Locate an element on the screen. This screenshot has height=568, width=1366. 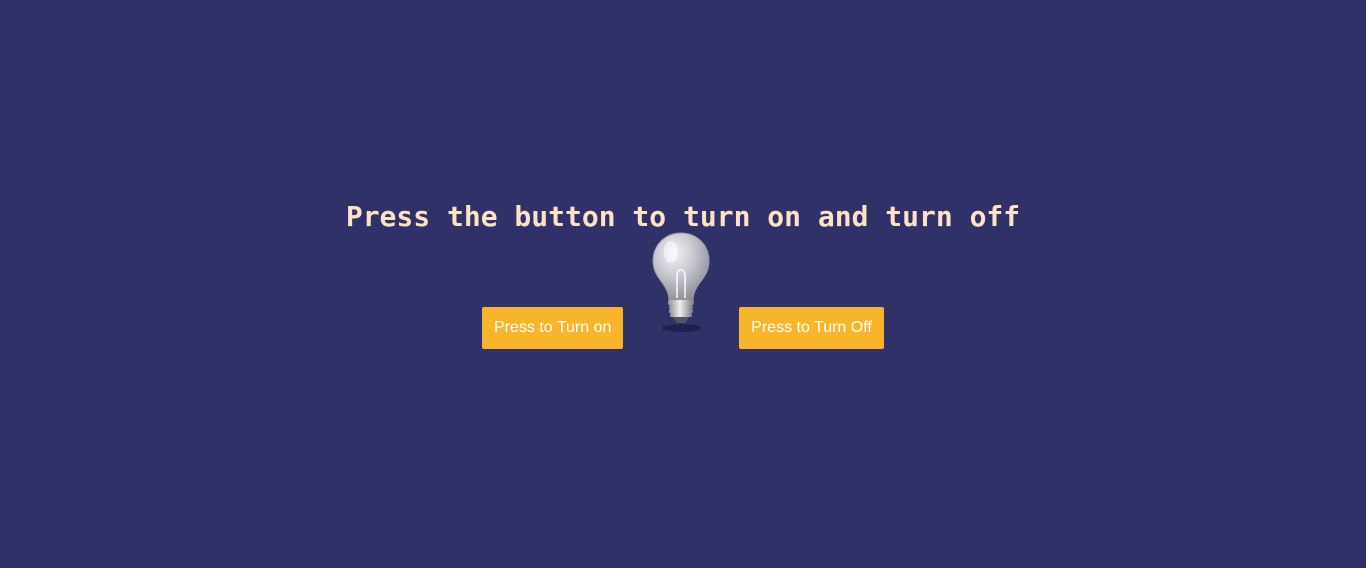
turn-off-button: Press to Turn Off is located at coordinates (811, 328).